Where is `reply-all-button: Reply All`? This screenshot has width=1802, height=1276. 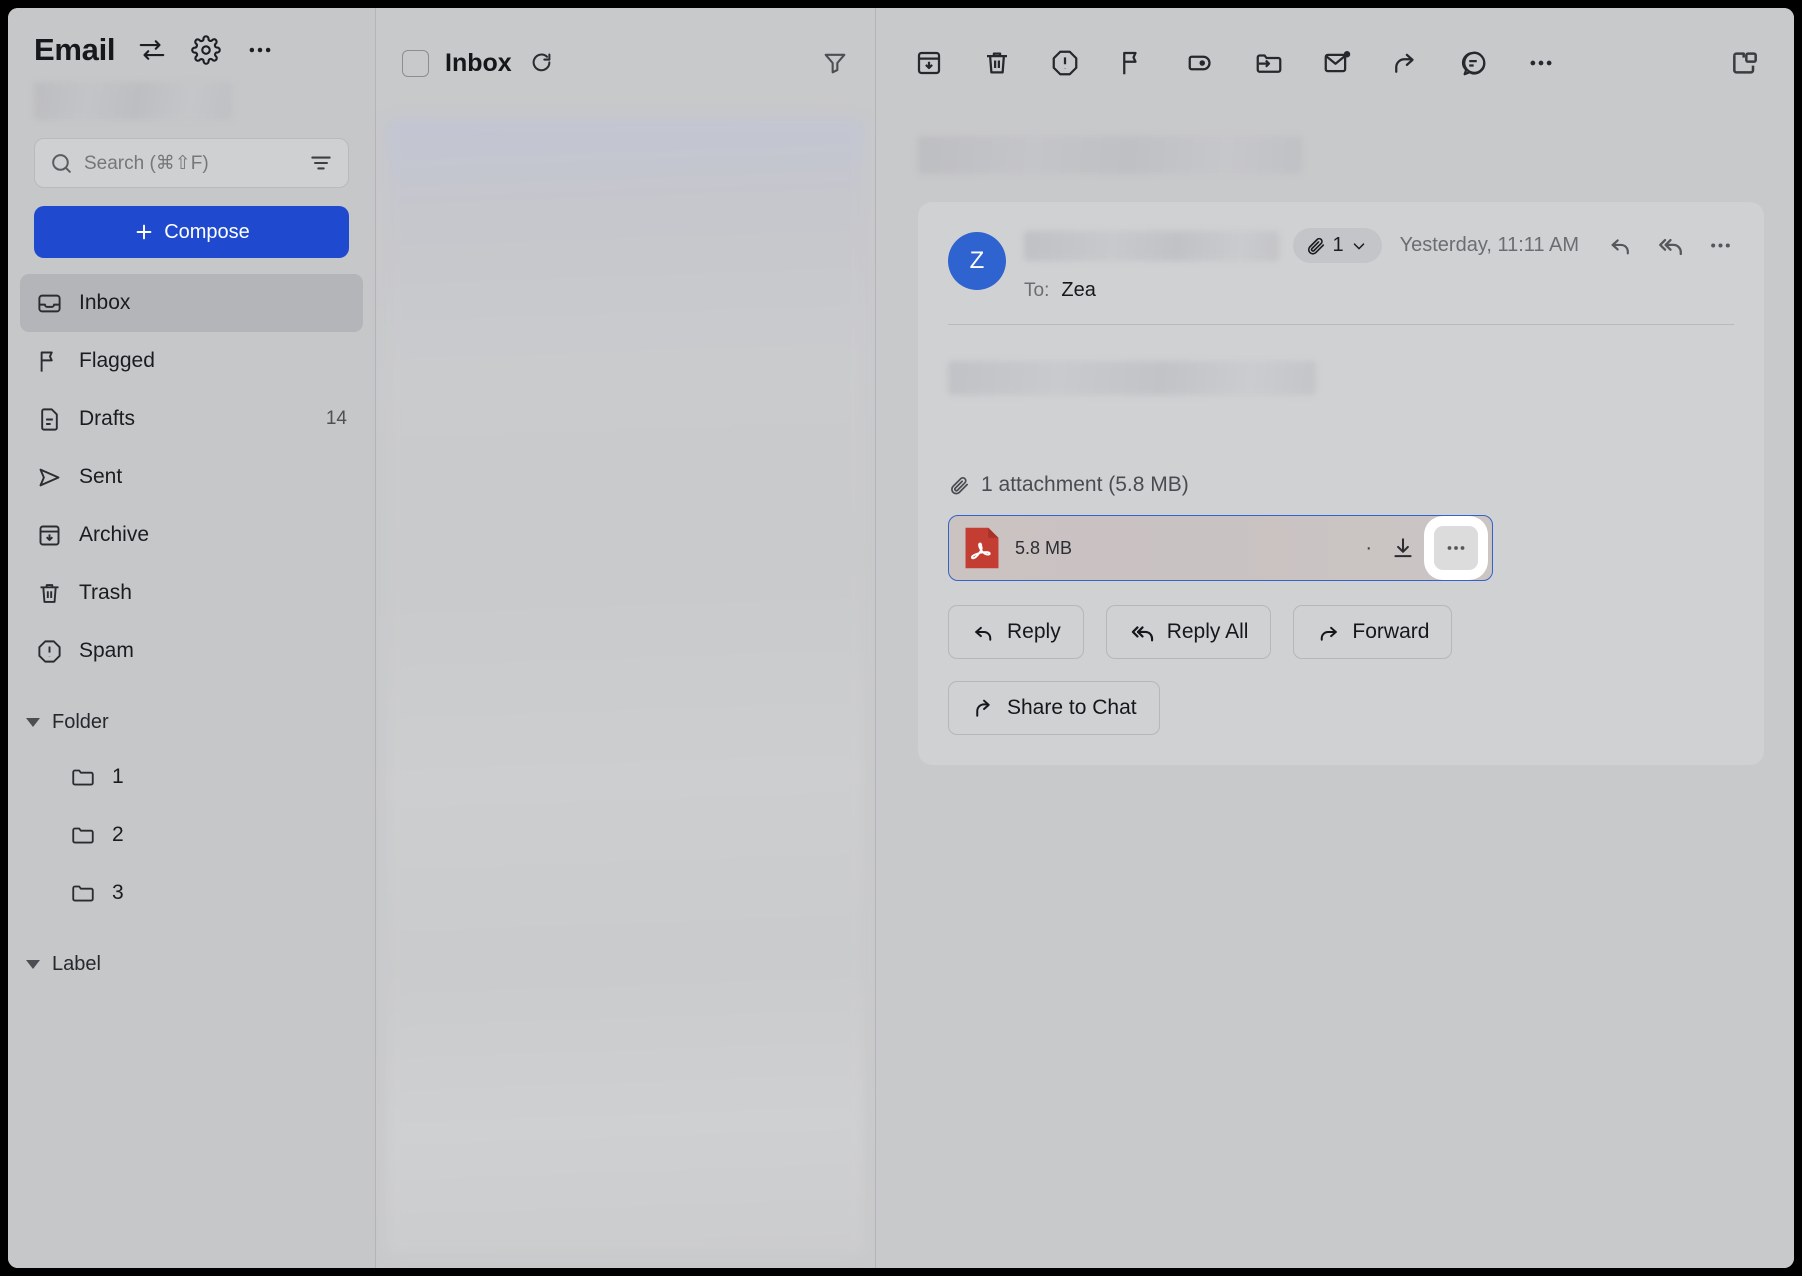 reply-all-button: Reply All is located at coordinates (1188, 632).